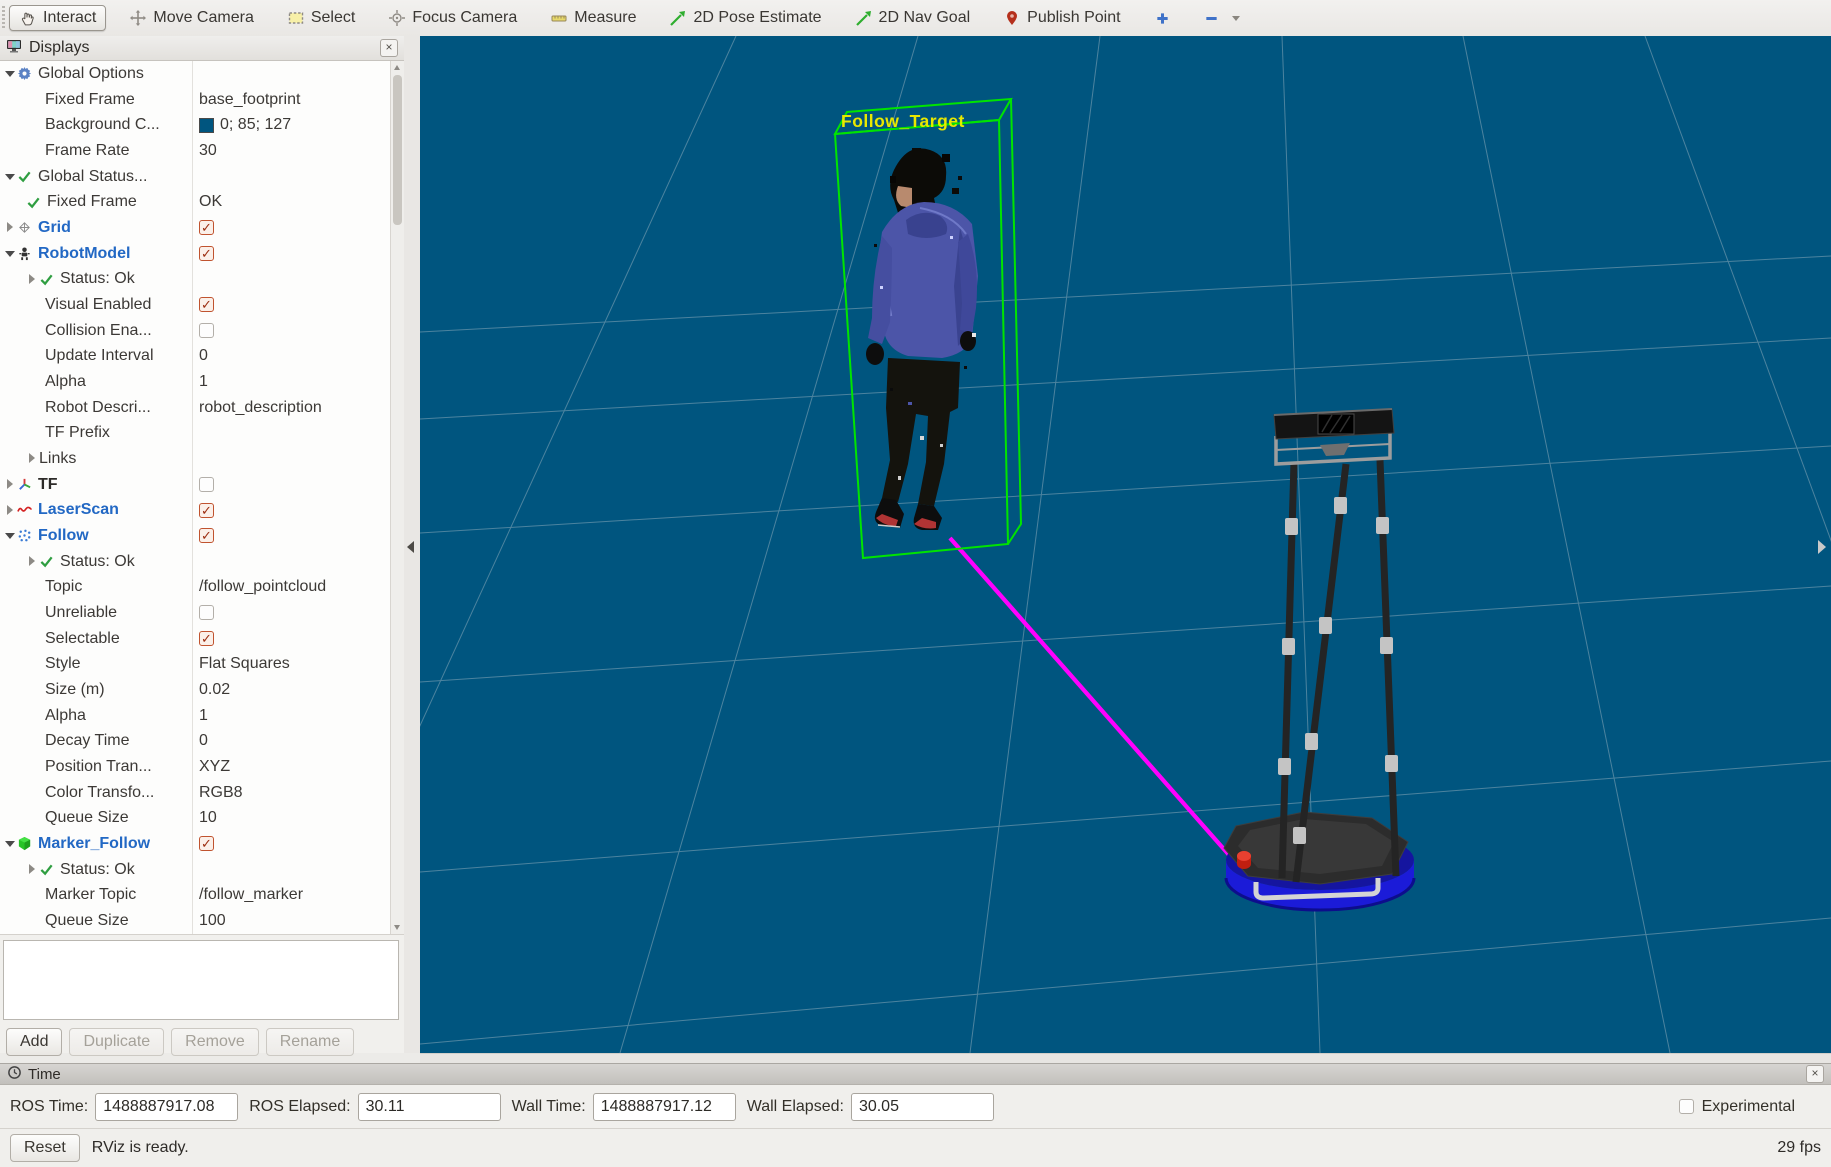 Image resolution: width=1831 pixels, height=1167 pixels. I want to click on tree-row-queue-size: Queue Size 100, so click(202, 921).